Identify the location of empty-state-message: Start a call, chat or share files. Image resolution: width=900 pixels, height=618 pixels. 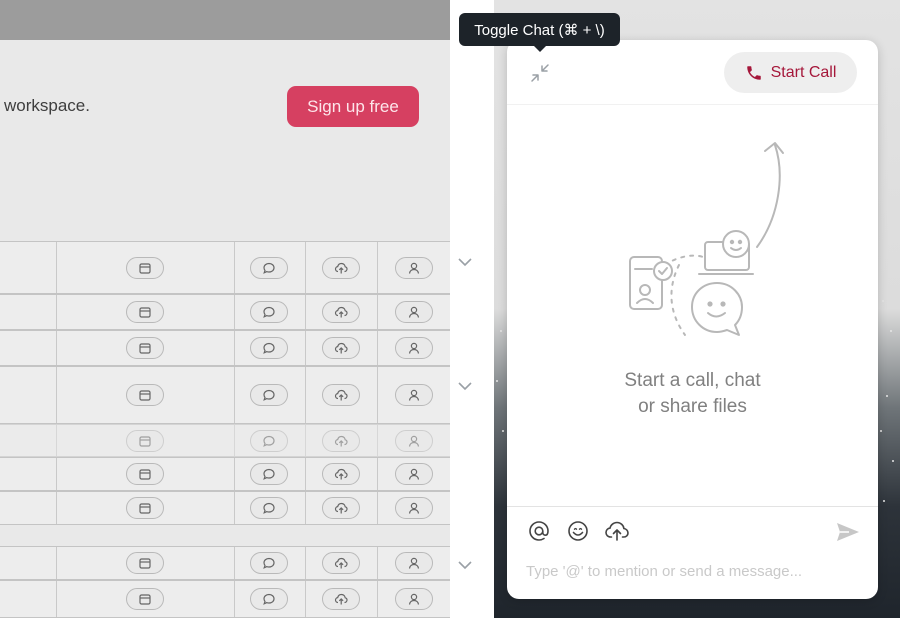
(692, 394).